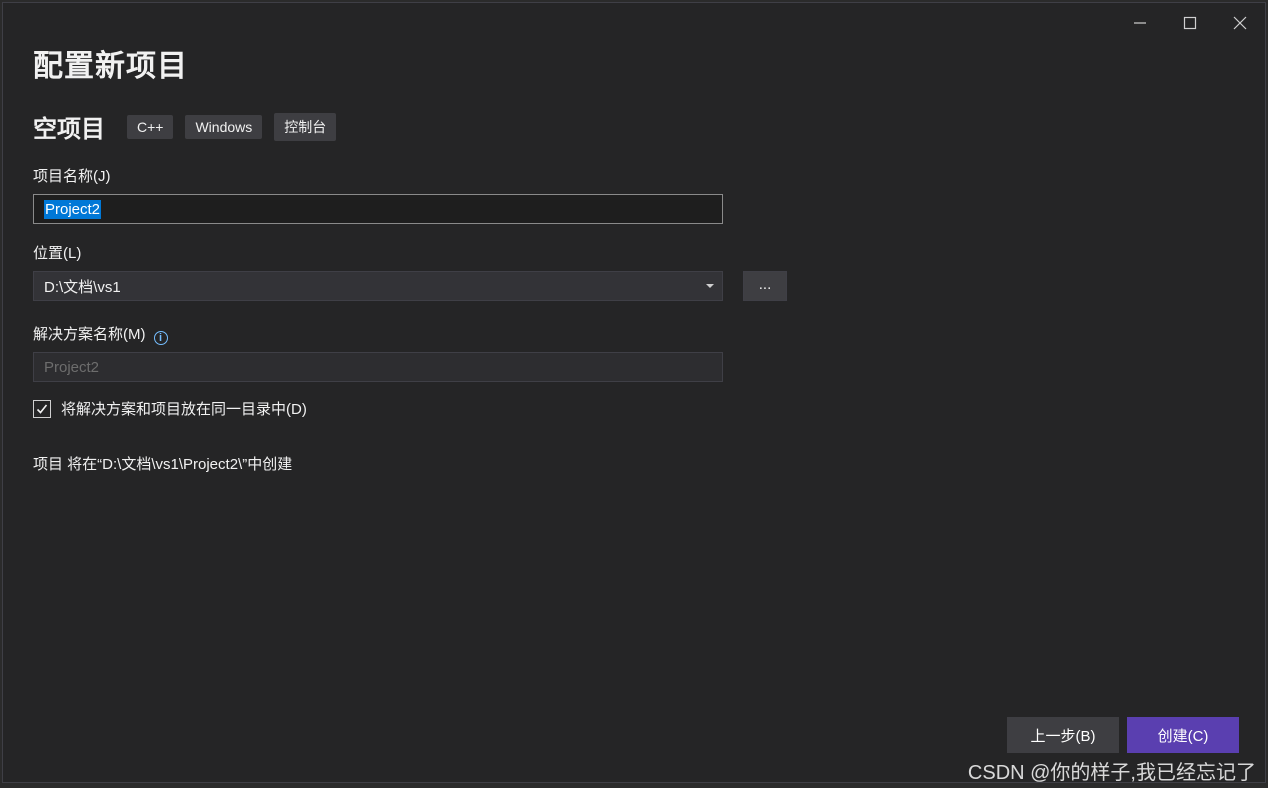 This screenshot has width=1268, height=788. I want to click on template-name: 空项目, so click(69, 129).